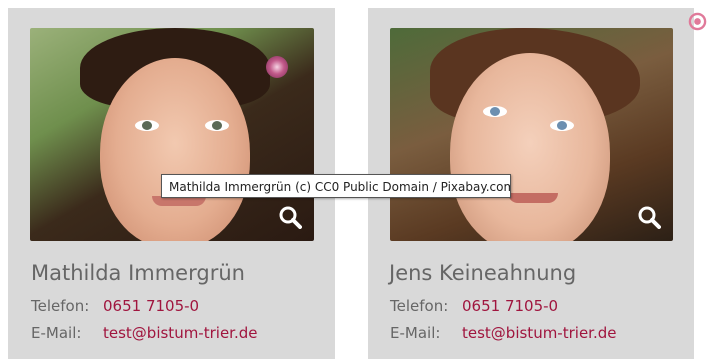 The height and width of the screenshot is (359, 707). Describe the element at coordinates (533, 198) in the screenshot. I see `photo-mouth` at that location.